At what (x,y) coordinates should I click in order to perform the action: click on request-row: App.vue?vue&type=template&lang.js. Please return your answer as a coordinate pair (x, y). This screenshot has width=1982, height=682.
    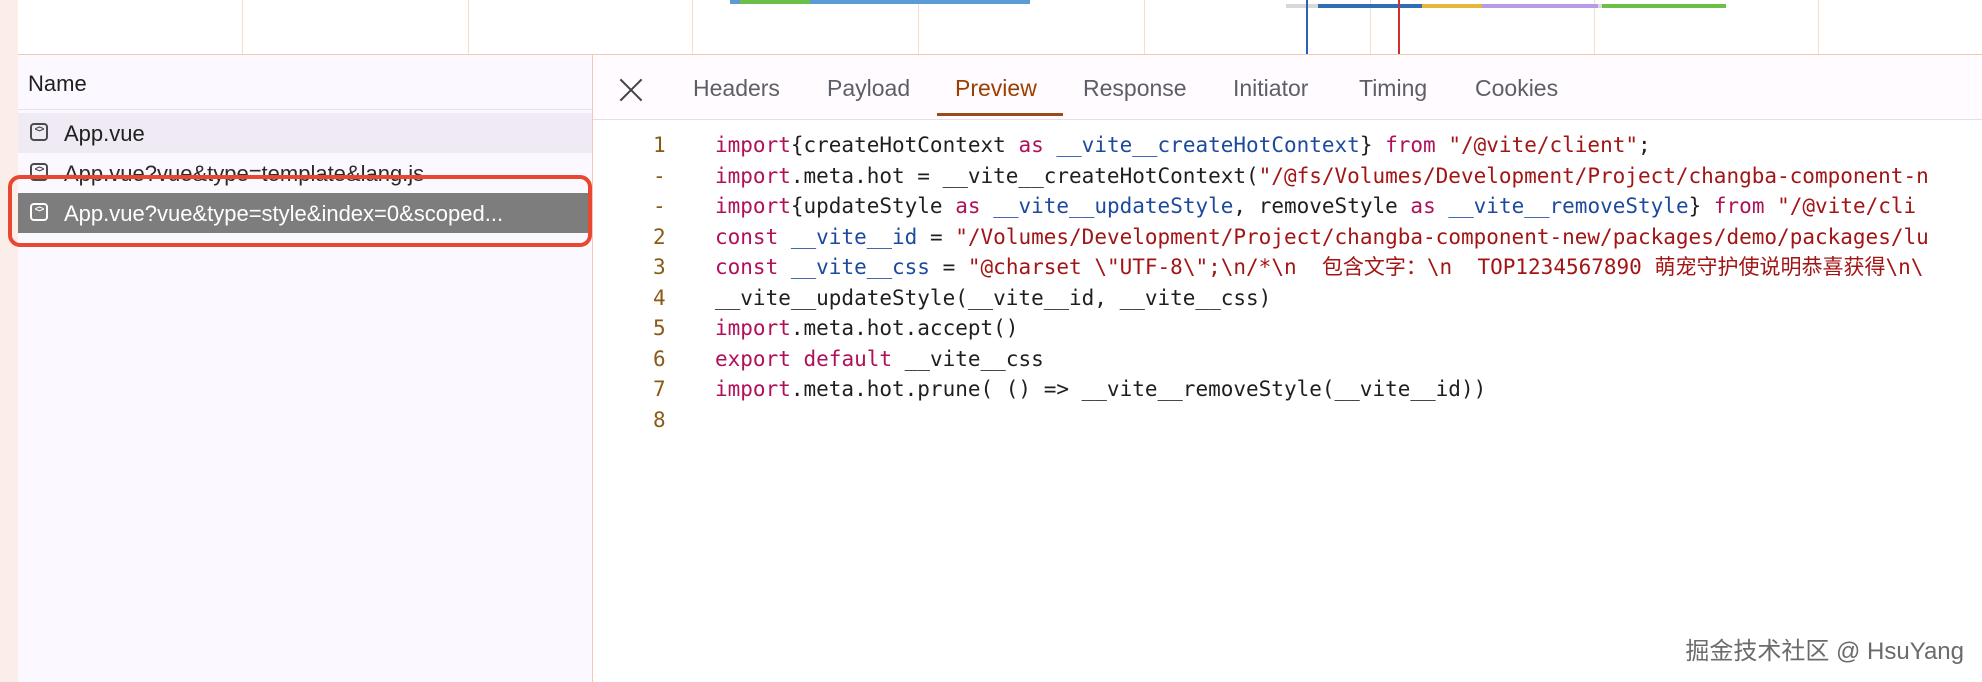
    Looking at the image, I should click on (305, 173).